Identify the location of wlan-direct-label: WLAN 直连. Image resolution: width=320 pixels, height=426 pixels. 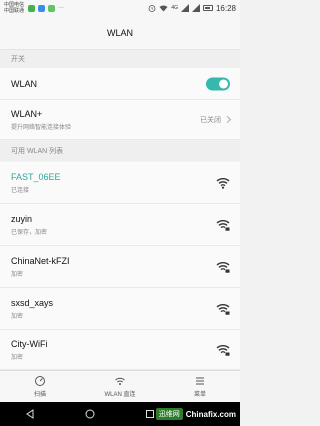
(120, 395).